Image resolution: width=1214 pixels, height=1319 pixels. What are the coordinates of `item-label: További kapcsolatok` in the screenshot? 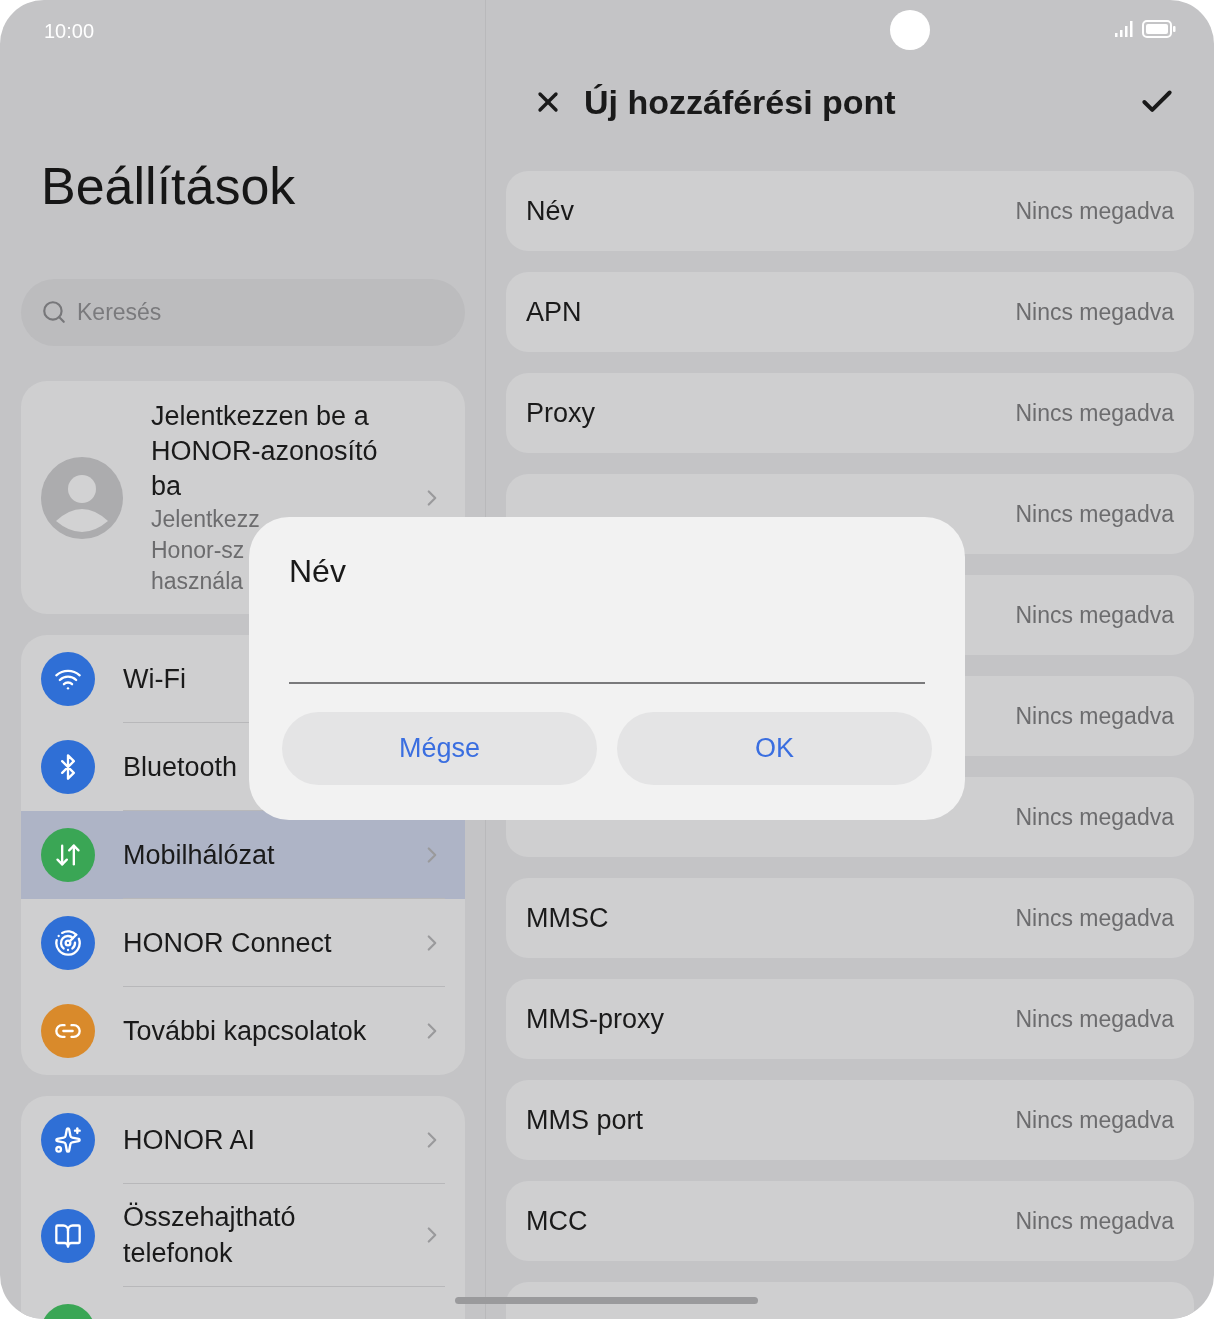 It's located at (245, 1031).